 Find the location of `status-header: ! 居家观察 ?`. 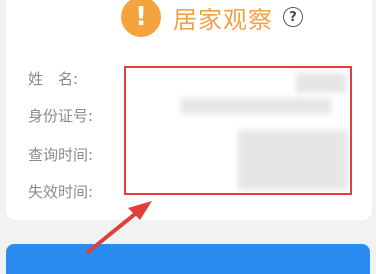

status-header: ! 居家观察 ? is located at coordinates (212, 18).